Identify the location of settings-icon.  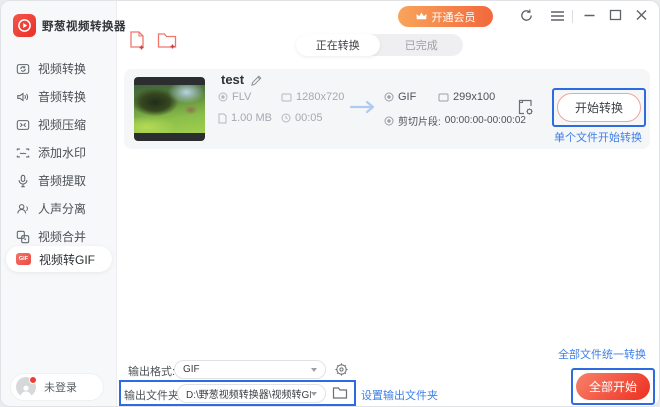
(525, 107).